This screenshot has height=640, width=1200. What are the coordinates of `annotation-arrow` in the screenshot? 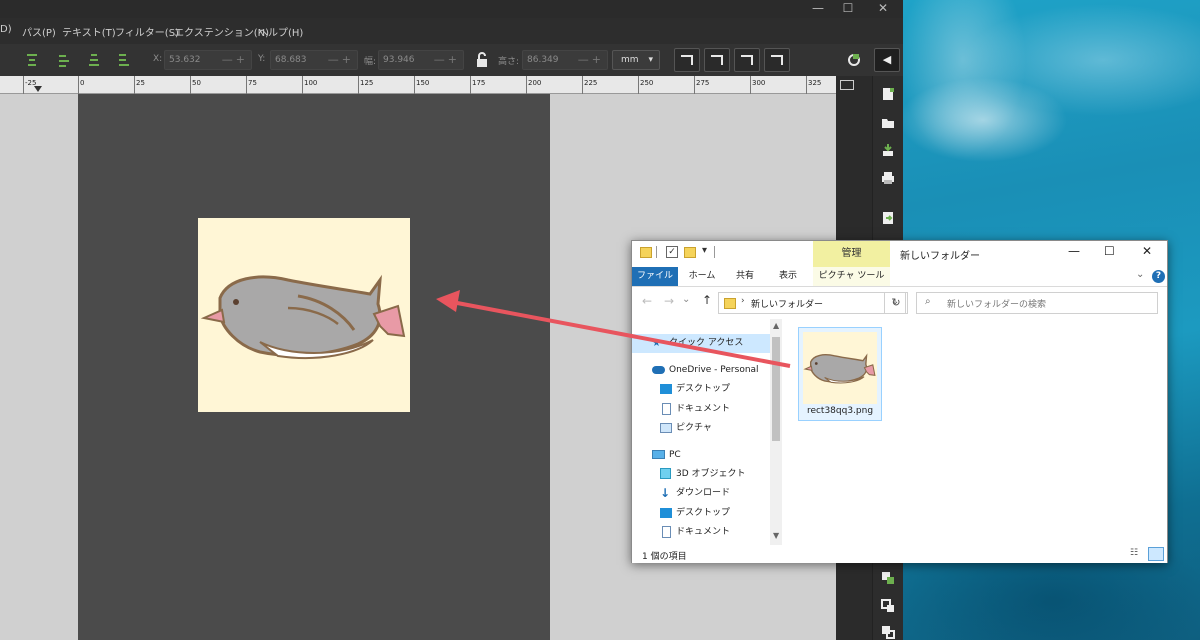 It's located at (613, 329).